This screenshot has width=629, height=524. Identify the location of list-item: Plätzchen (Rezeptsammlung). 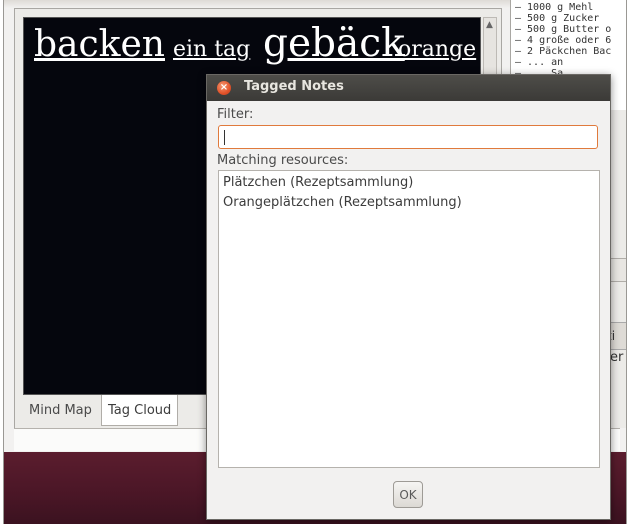
(409, 183).